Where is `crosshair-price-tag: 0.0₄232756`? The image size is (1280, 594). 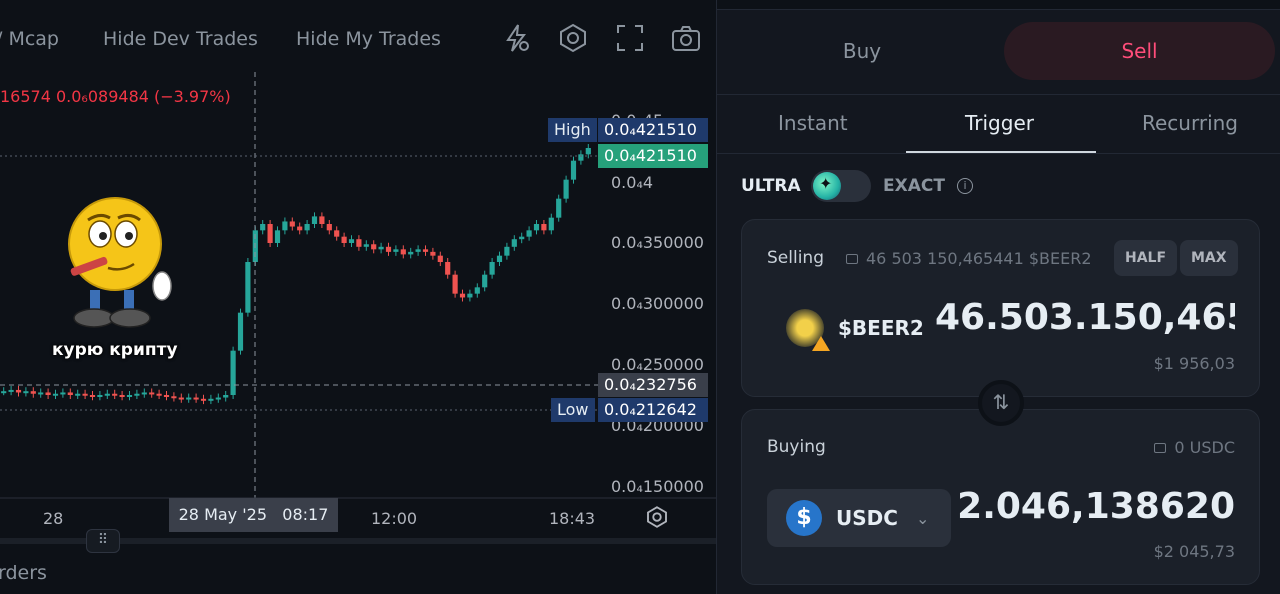
crosshair-price-tag: 0.0₄232756 is located at coordinates (653, 385).